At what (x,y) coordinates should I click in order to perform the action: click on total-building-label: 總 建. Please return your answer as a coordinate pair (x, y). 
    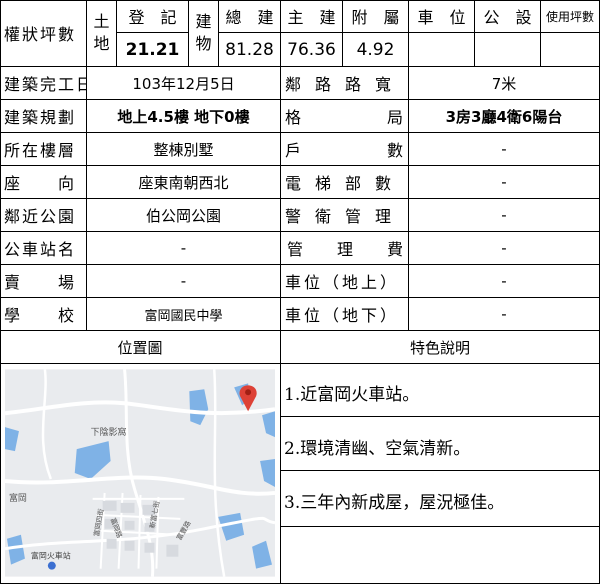
    Looking at the image, I should click on (250, 16).